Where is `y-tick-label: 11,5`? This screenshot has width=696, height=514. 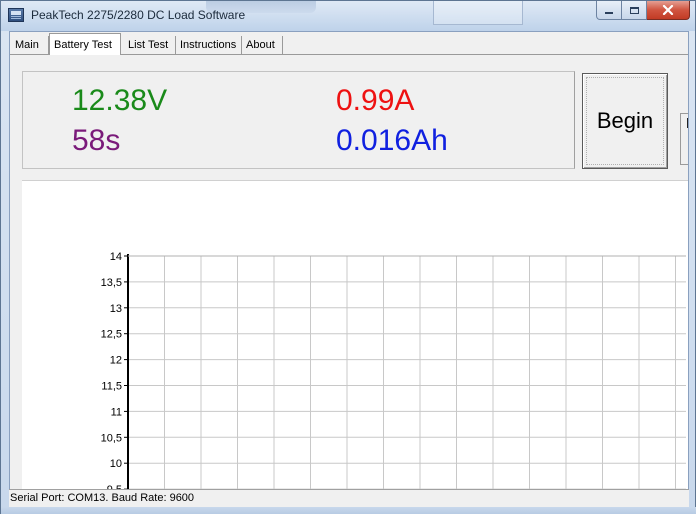
y-tick-label: 11,5 is located at coordinates (111, 387).